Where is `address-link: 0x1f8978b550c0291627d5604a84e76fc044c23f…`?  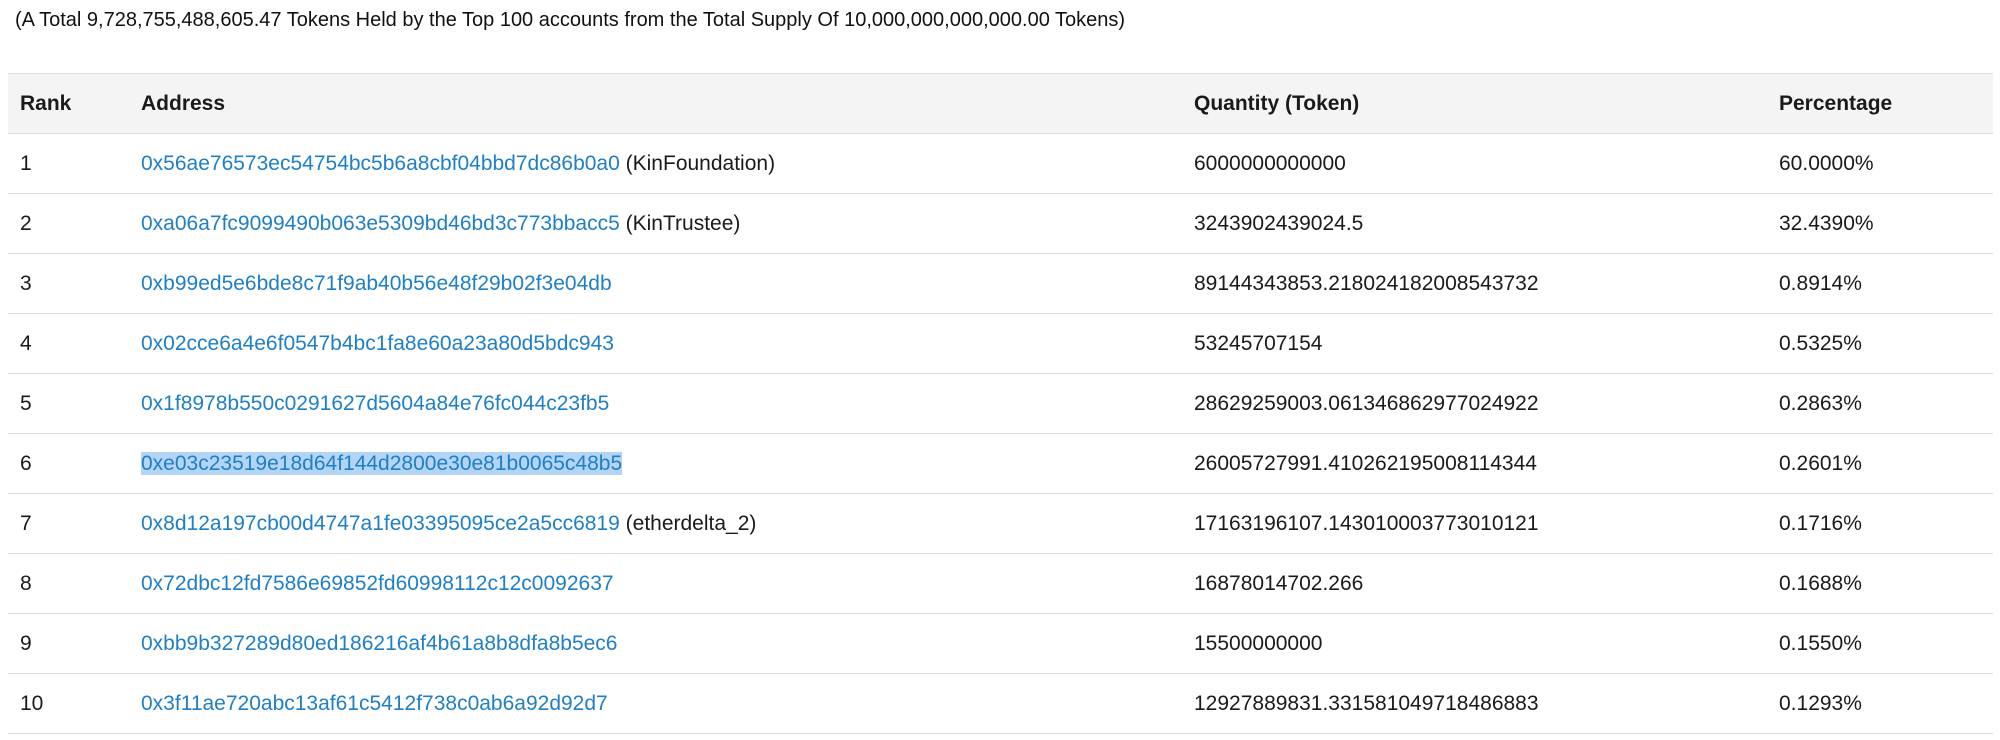 address-link: 0x1f8978b550c0291627d5604a84e76fc044c23f… is located at coordinates (375, 403).